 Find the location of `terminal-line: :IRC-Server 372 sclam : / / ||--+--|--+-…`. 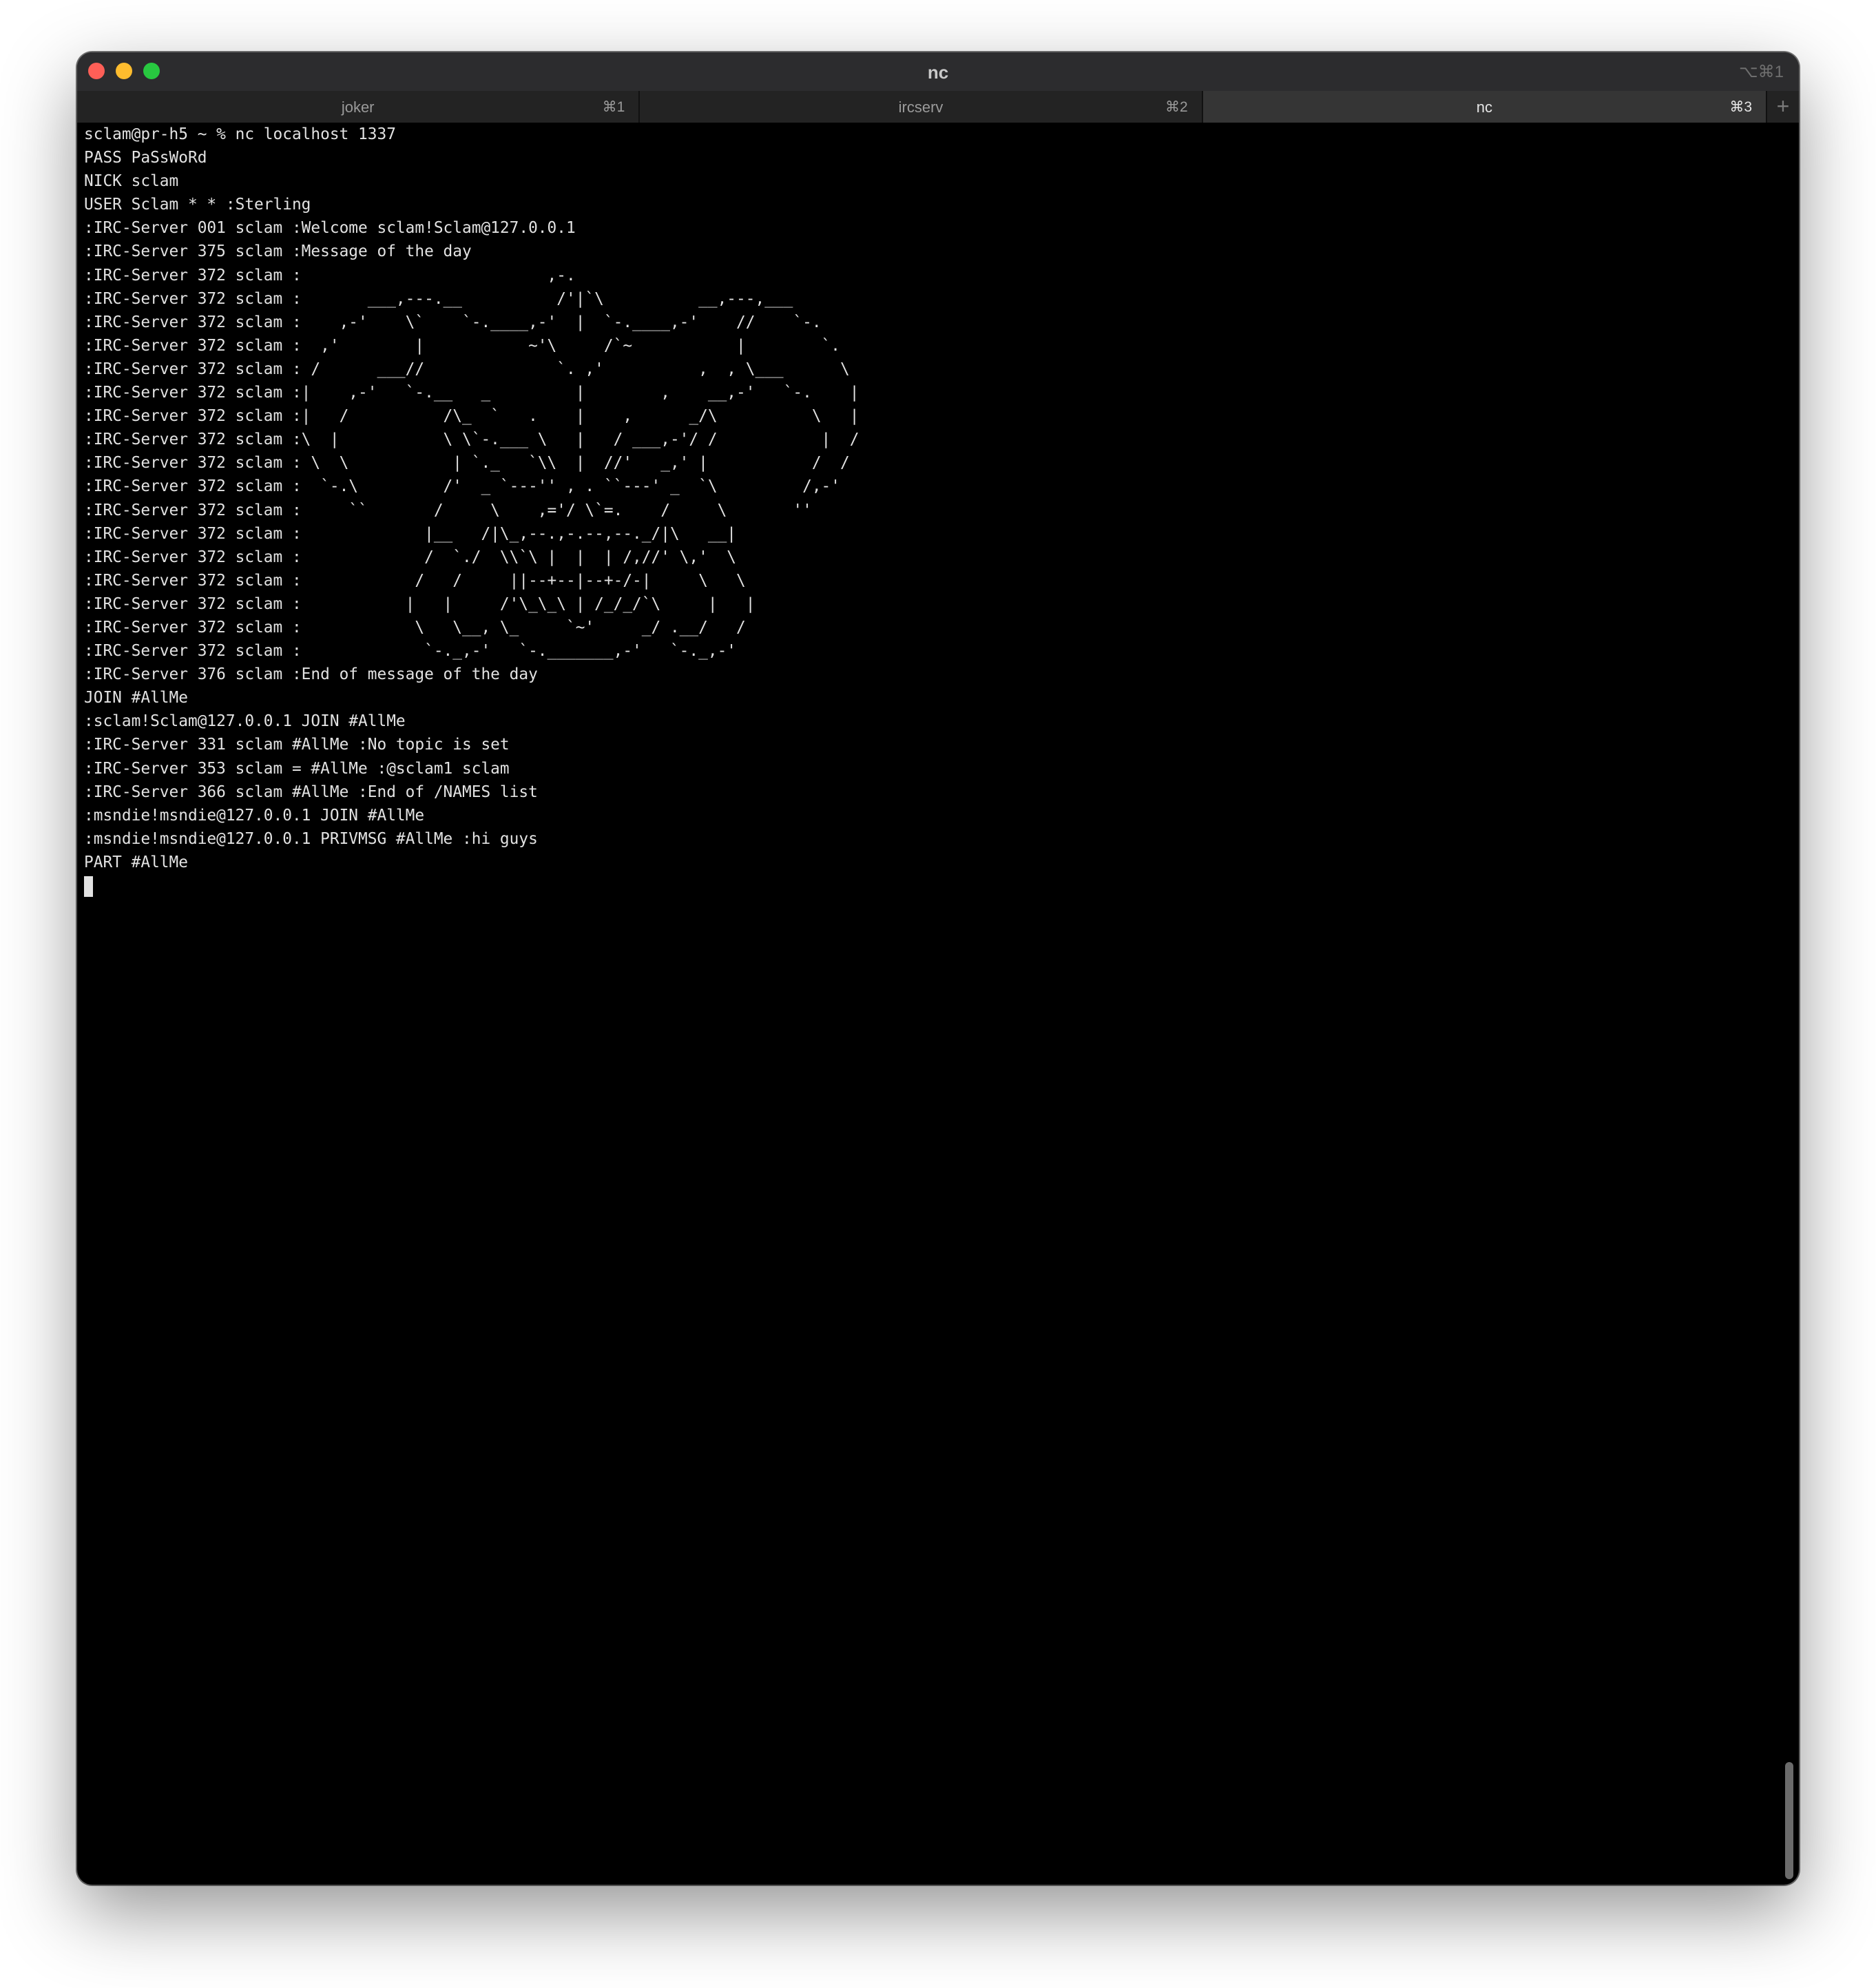

terminal-line: :IRC-Server 372 sclam : / / ||--+--|--+-… is located at coordinates (415, 580).